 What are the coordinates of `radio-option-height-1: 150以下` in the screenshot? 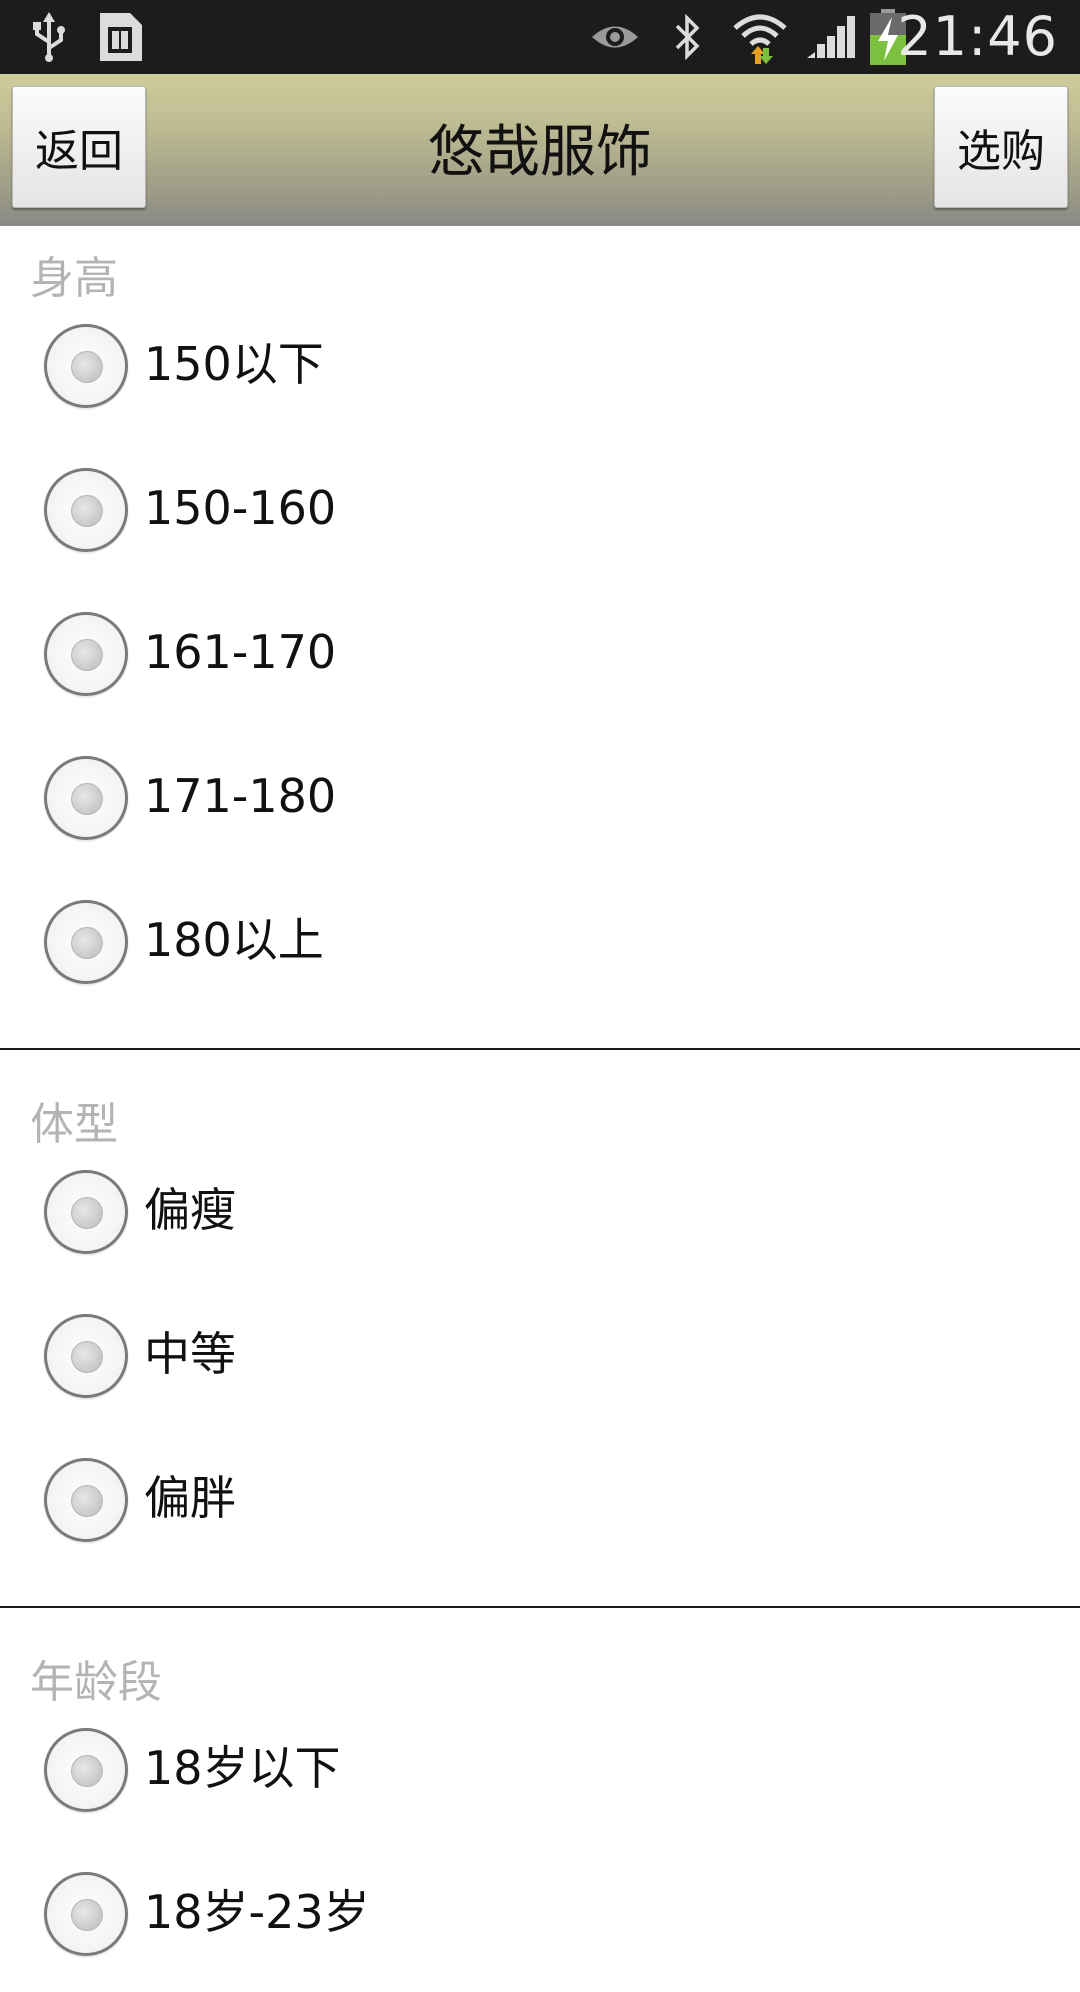 It's located at (540, 384).